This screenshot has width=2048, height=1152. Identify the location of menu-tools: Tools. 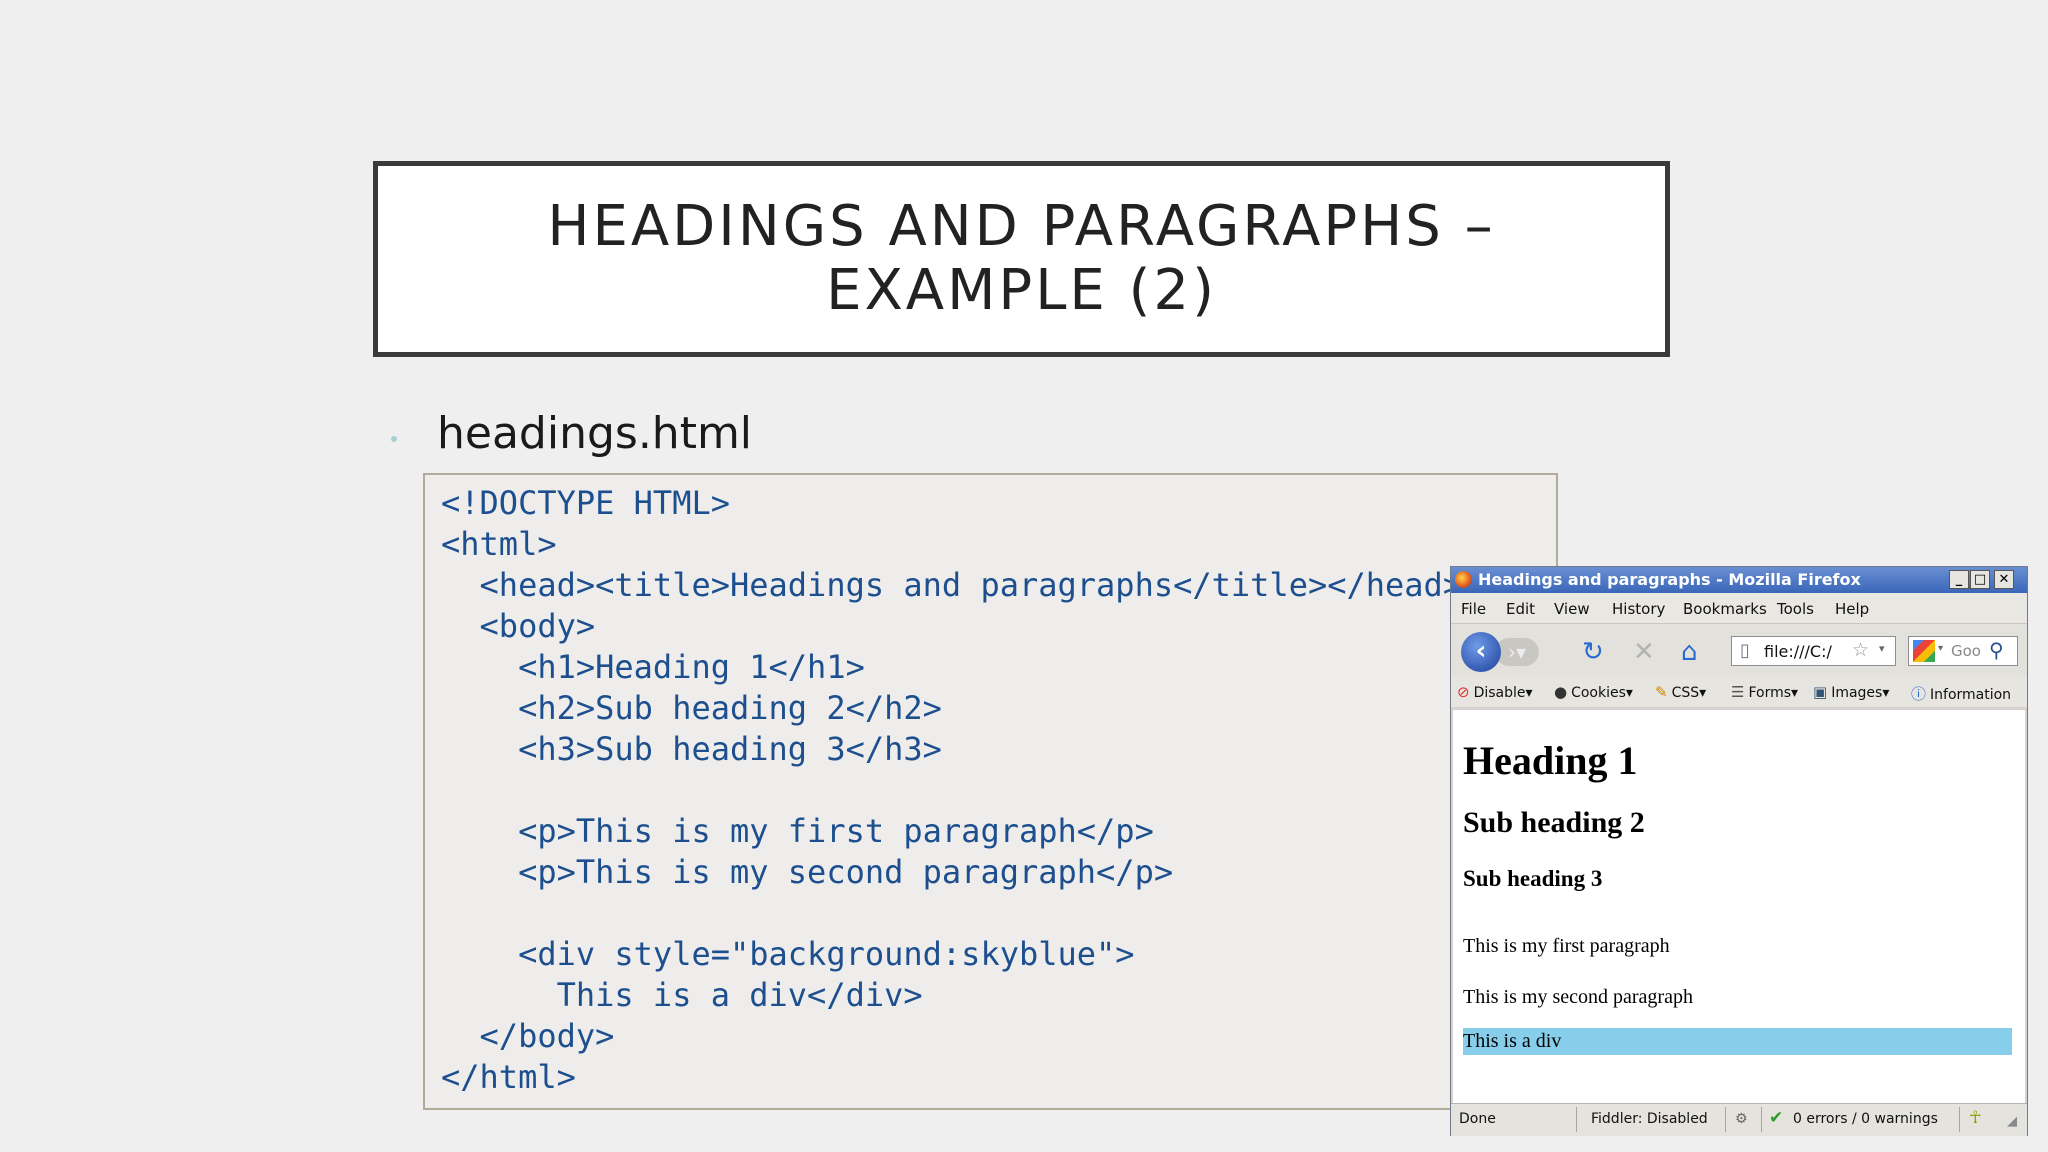
(1795, 609).